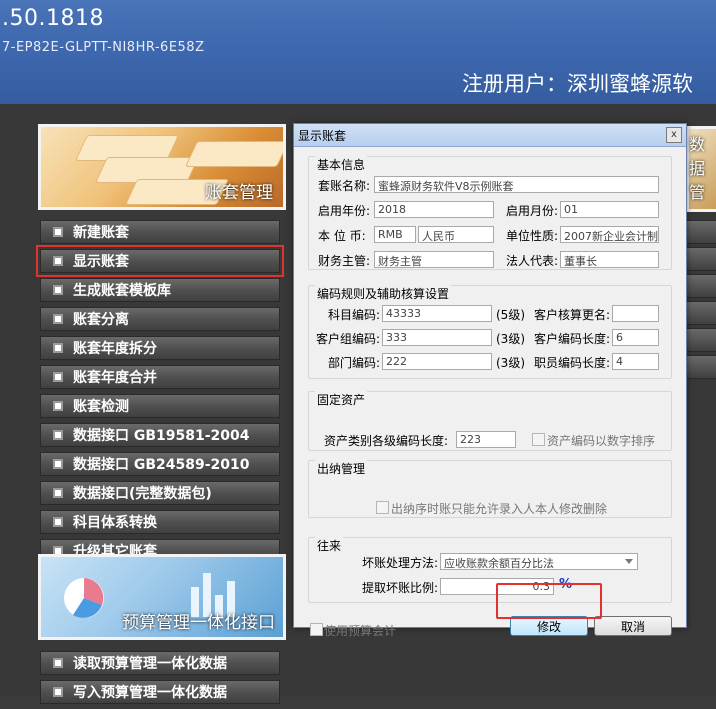 The image size is (716, 709). Describe the element at coordinates (162, 167) in the screenshot. I see `account-management-banner: 账套管理` at that location.